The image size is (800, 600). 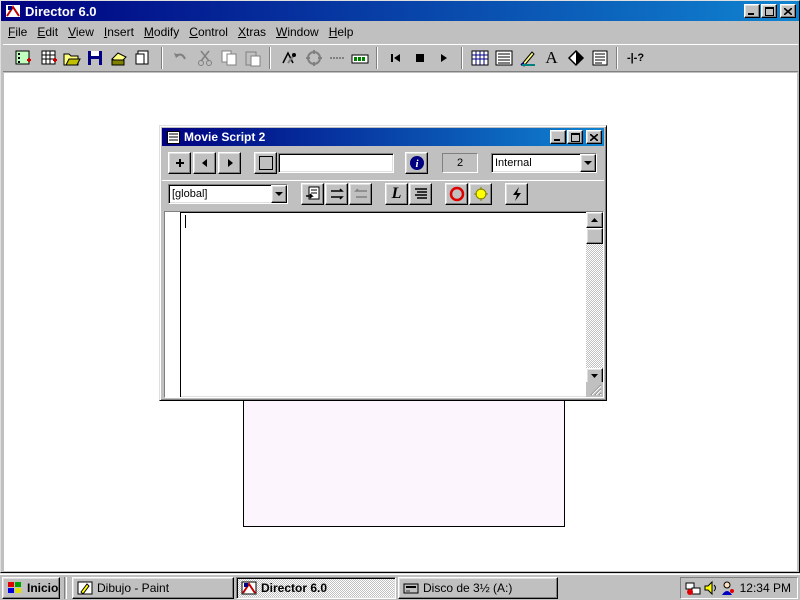 What do you see at coordinates (173, 137) in the screenshot?
I see `script-window-icon` at bounding box center [173, 137].